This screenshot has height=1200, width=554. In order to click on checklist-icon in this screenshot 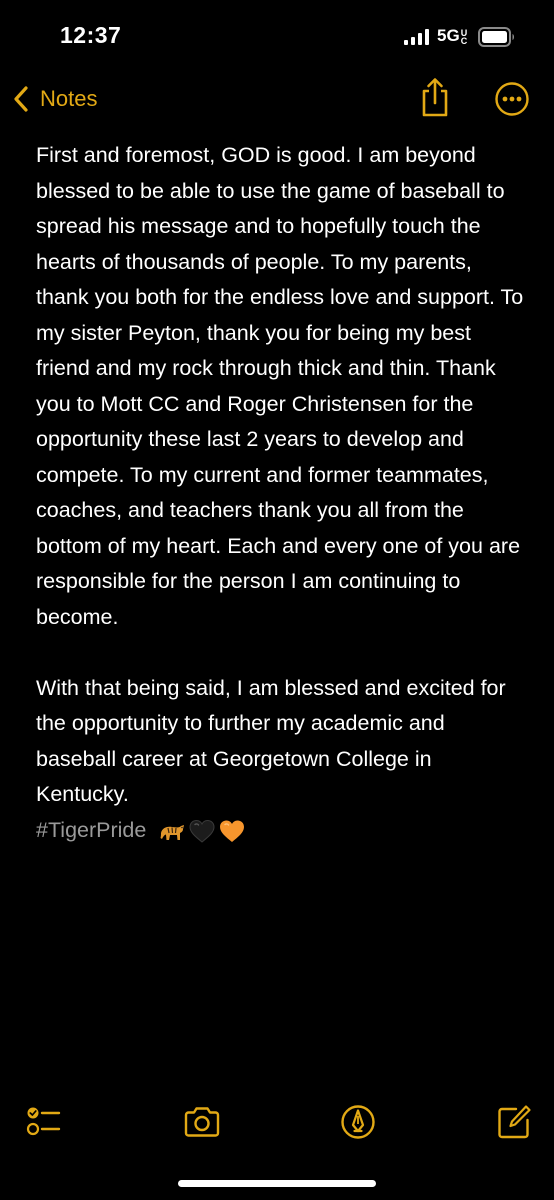, I will do `click(44, 1122)`.